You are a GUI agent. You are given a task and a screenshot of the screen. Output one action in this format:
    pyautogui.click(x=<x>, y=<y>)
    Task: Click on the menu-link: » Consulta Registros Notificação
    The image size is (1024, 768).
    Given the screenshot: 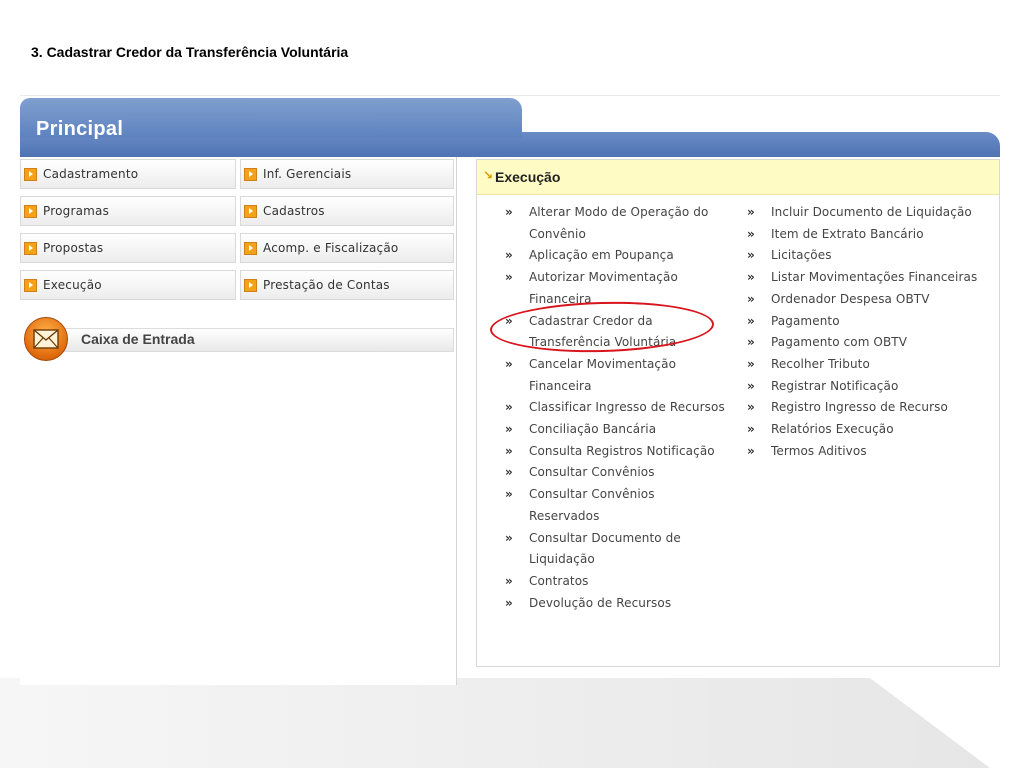 What is the action you would take?
    pyautogui.click(x=615, y=452)
    